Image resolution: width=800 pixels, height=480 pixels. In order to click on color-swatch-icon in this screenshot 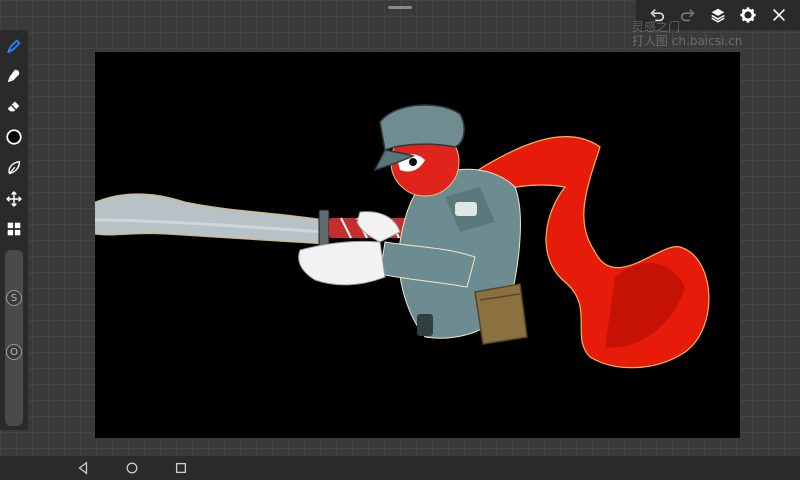, I will do `click(14, 137)`.